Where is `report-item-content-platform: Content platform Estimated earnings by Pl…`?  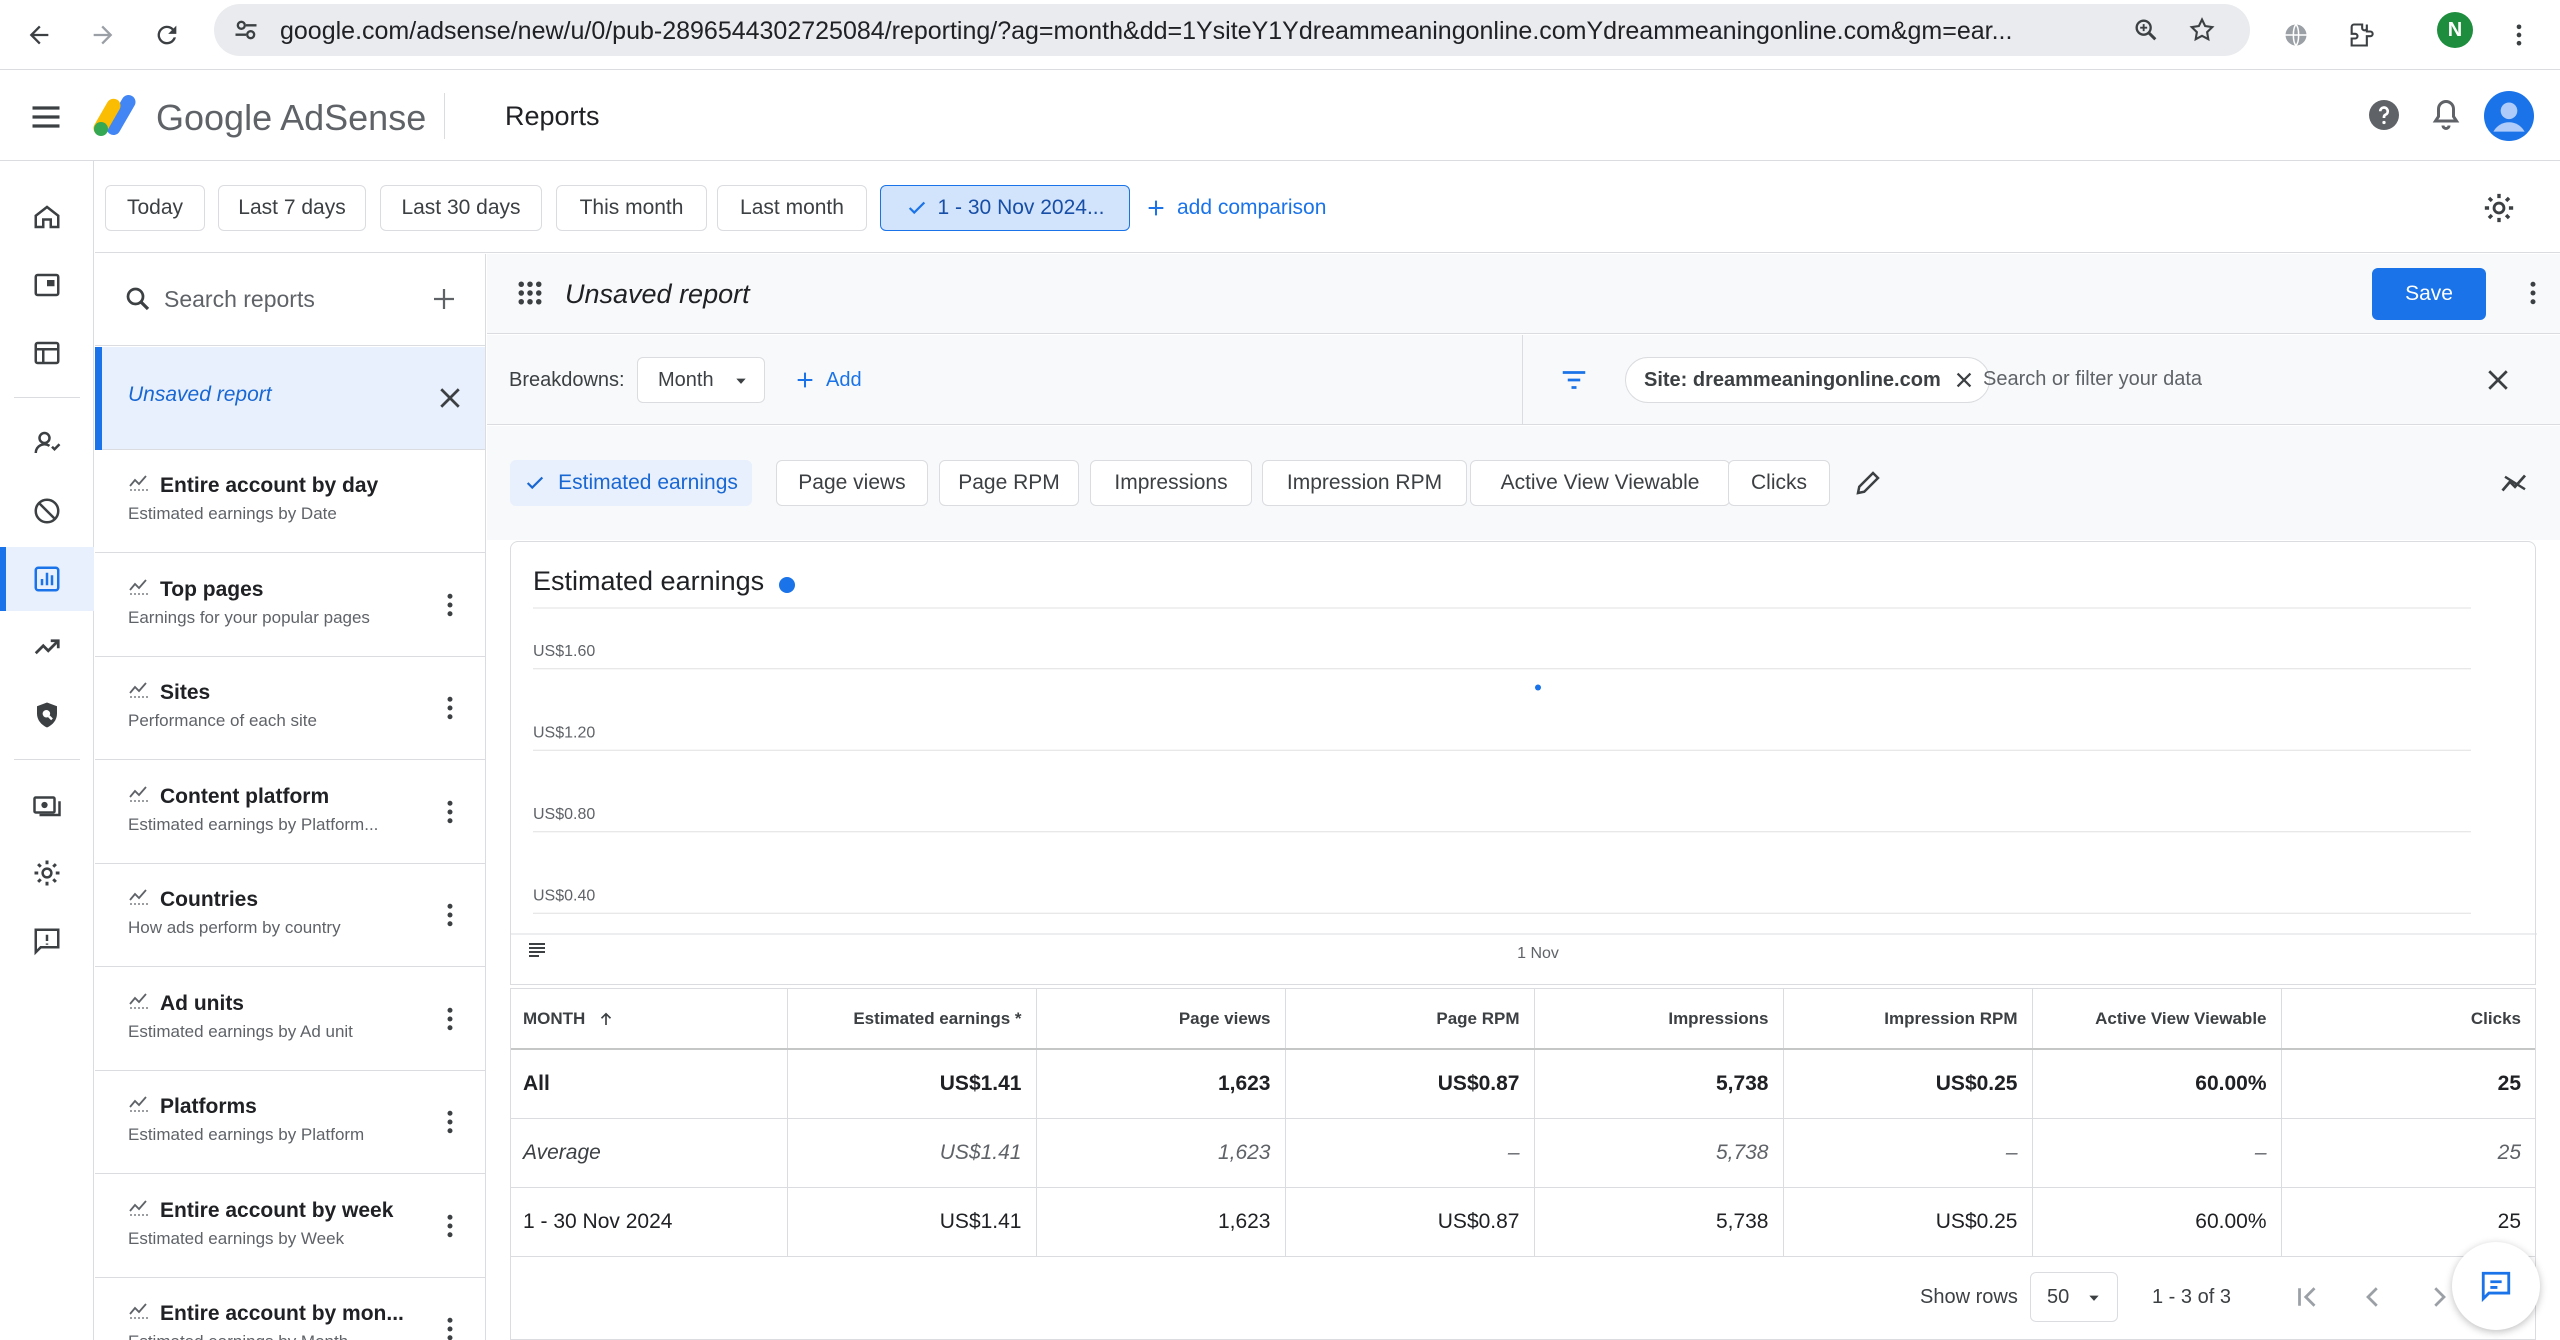 report-item-content-platform: Content platform Estimated earnings by Pl… is located at coordinates (290, 812).